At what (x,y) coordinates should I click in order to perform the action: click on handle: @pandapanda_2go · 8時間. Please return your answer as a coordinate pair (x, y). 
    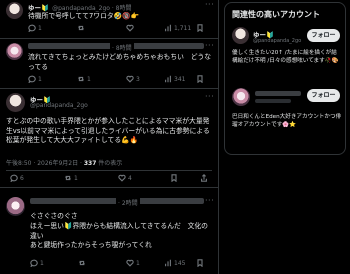
    Looking at the image, I should click on (91, 7).